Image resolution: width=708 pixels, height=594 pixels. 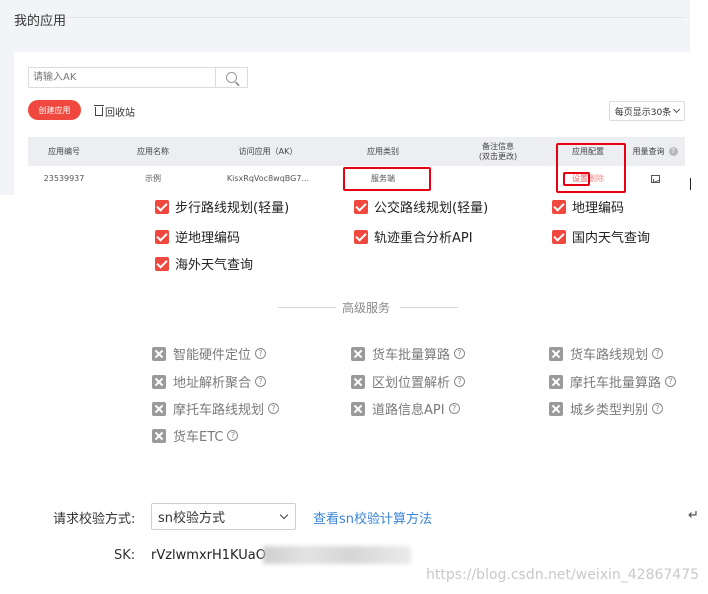 I want to click on cell-app-id: 23539937, so click(x=64, y=178).